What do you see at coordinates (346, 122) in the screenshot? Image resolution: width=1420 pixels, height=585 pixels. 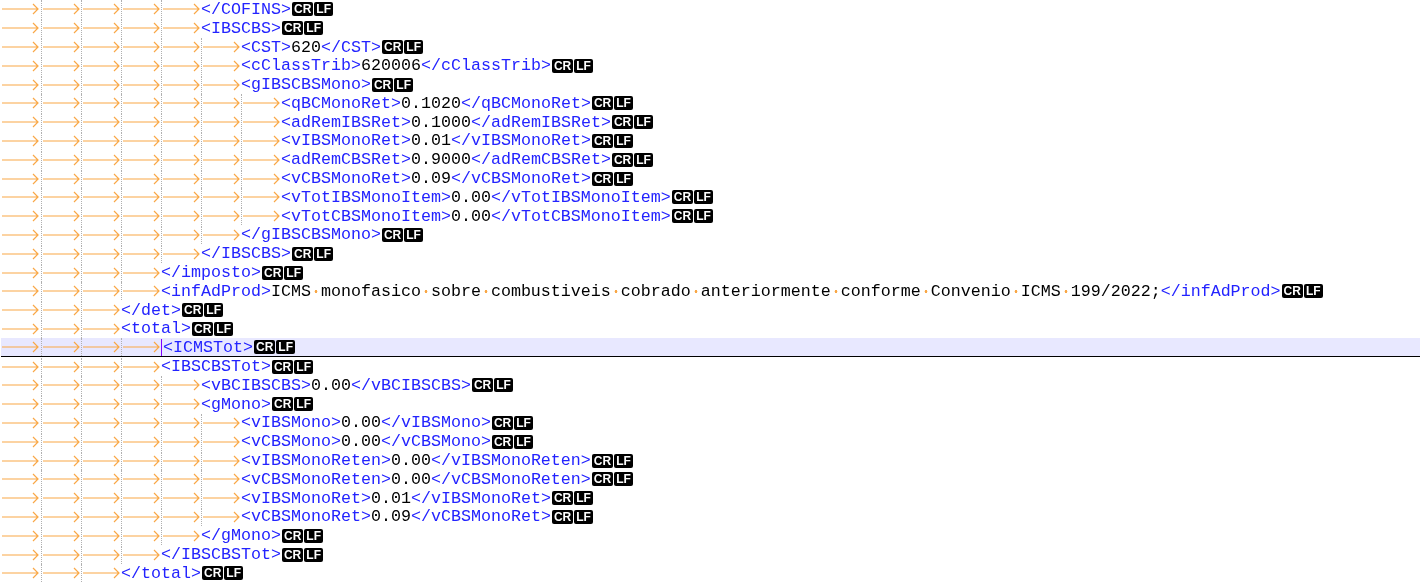 I see `xml-tag: <adRemIBSRet>` at bounding box center [346, 122].